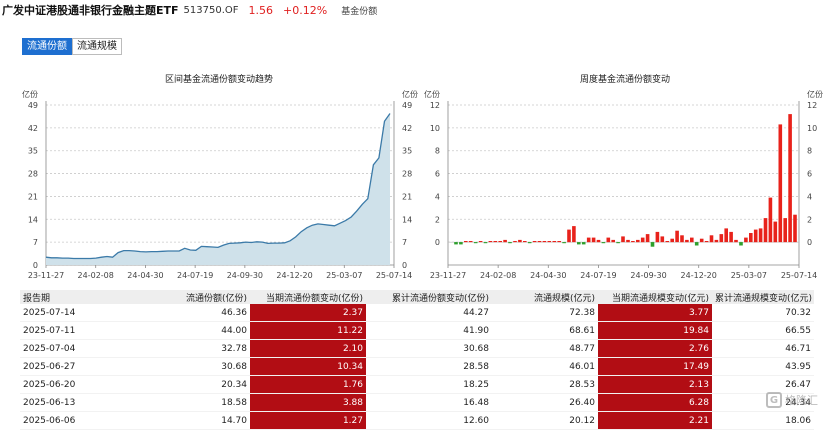 The height and width of the screenshot is (430, 832). What do you see at coordinates (648, 275) in the screenshot?
I see `weekly-xtick-label: 24-09-30` at bounding box center [648, 275].